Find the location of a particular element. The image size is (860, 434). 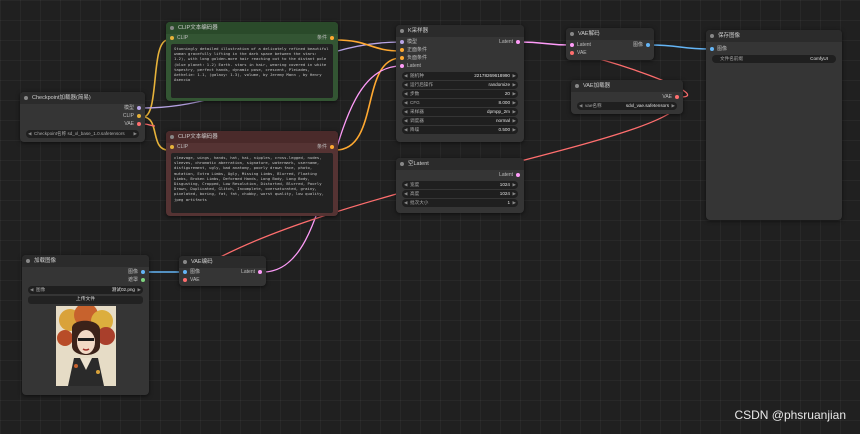

control-after-generate-widget: ◀ 运行后操作 randomize ▶ is located at coordinates (460, 85).